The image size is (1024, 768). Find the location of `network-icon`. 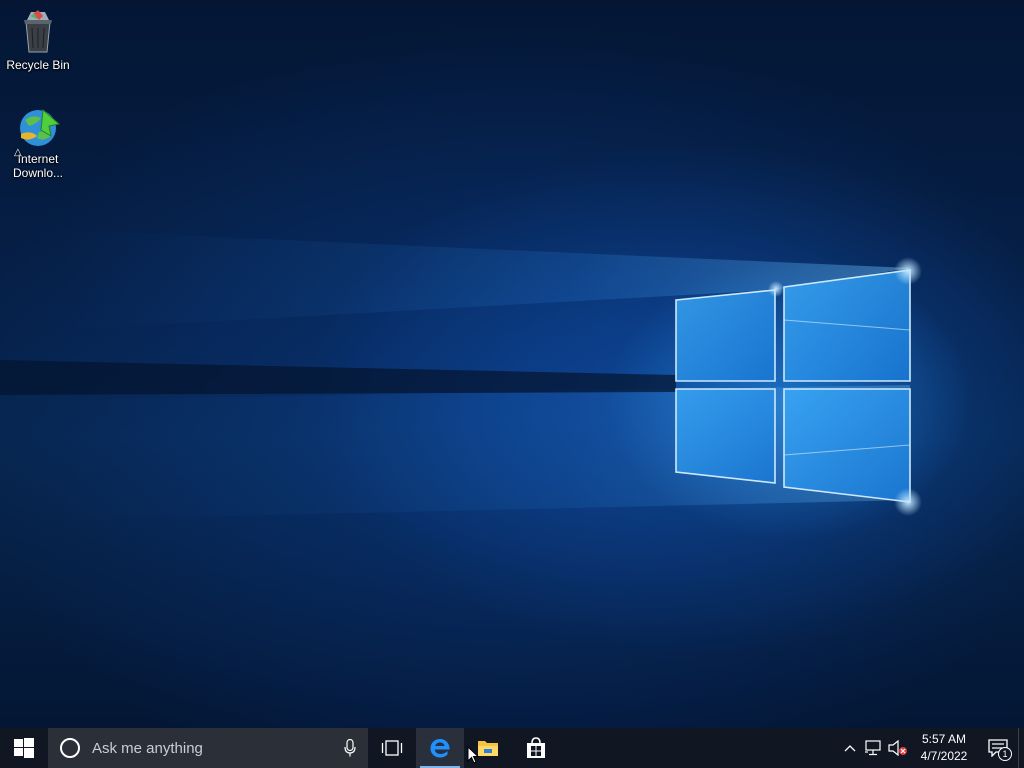

network-icon is located at coordinates (873, 748).